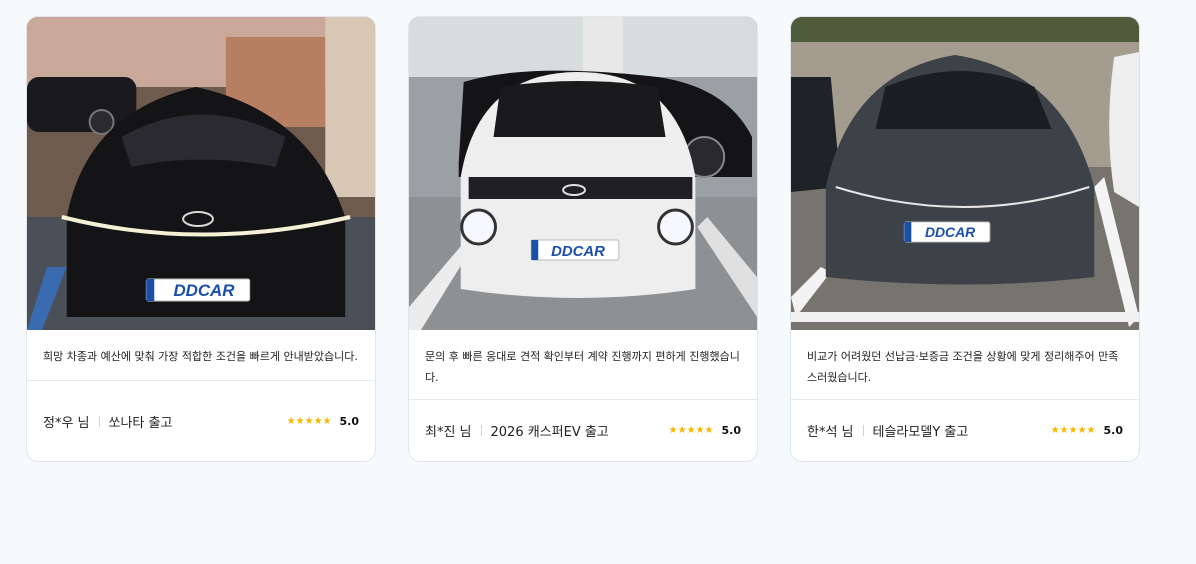 This screenshot has height=564, width=1196. Describe the element at coordinates (140, 423) in the screenshot. I see `car-model: 쏘나타 출고` at that location.